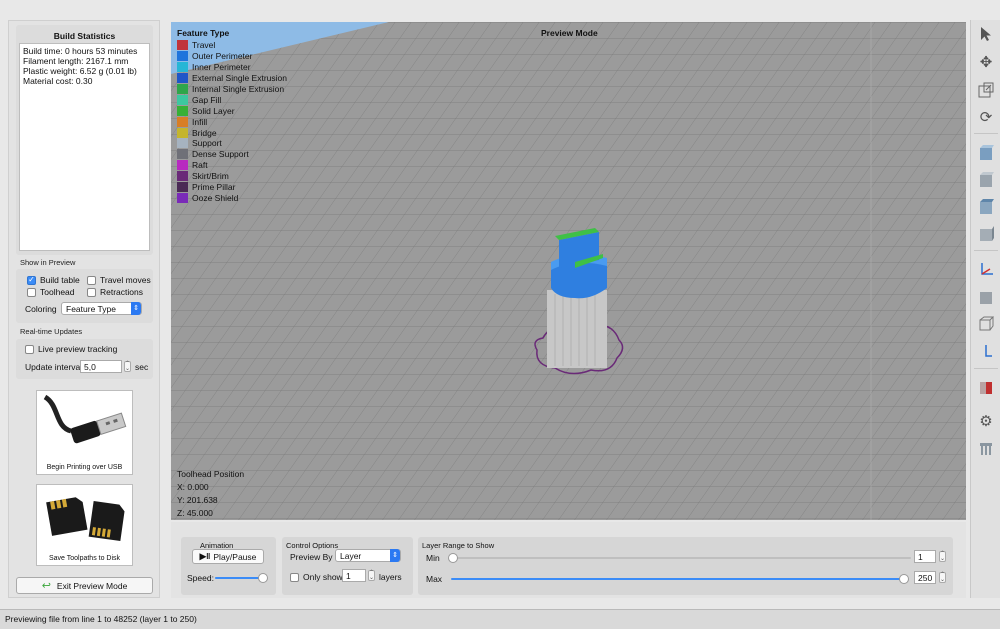 Image resolution: width=1000 pixels, height=629 pixels. Describe the element at coordinates (433, 558) in the screenshot. I see `min-label: Min` at that location.